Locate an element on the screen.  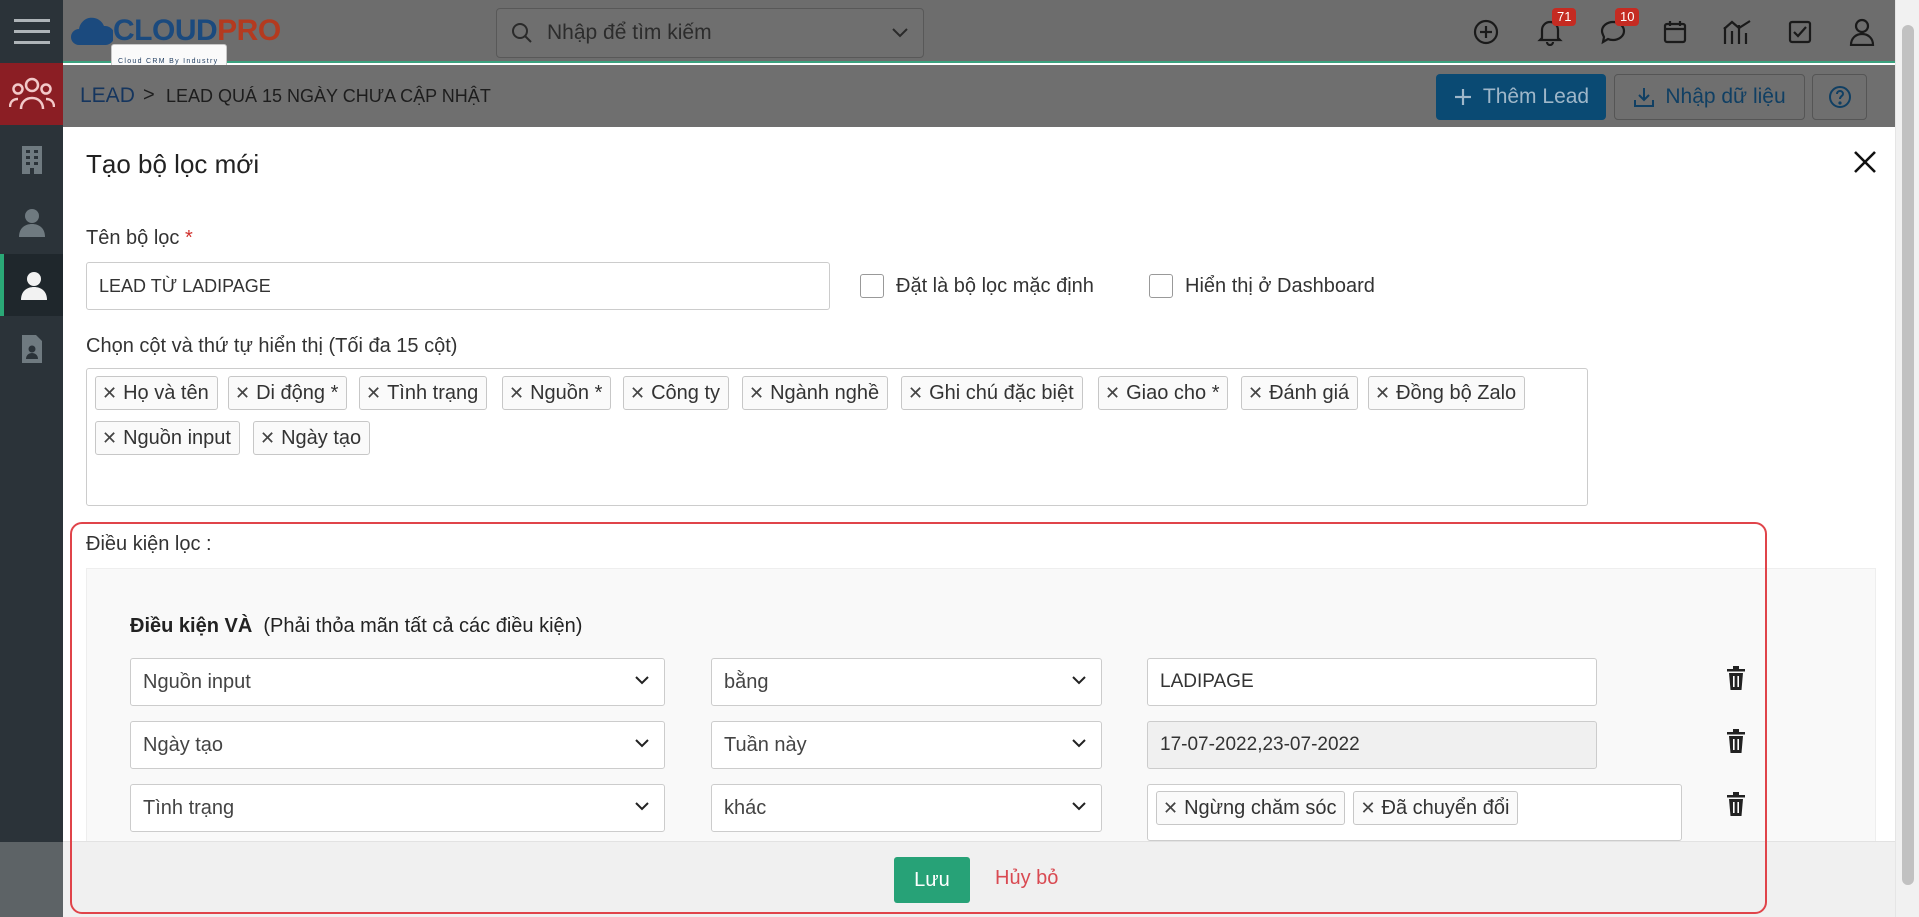
condition-field-select: Ngày tạo is located at coordinates (397, 745).